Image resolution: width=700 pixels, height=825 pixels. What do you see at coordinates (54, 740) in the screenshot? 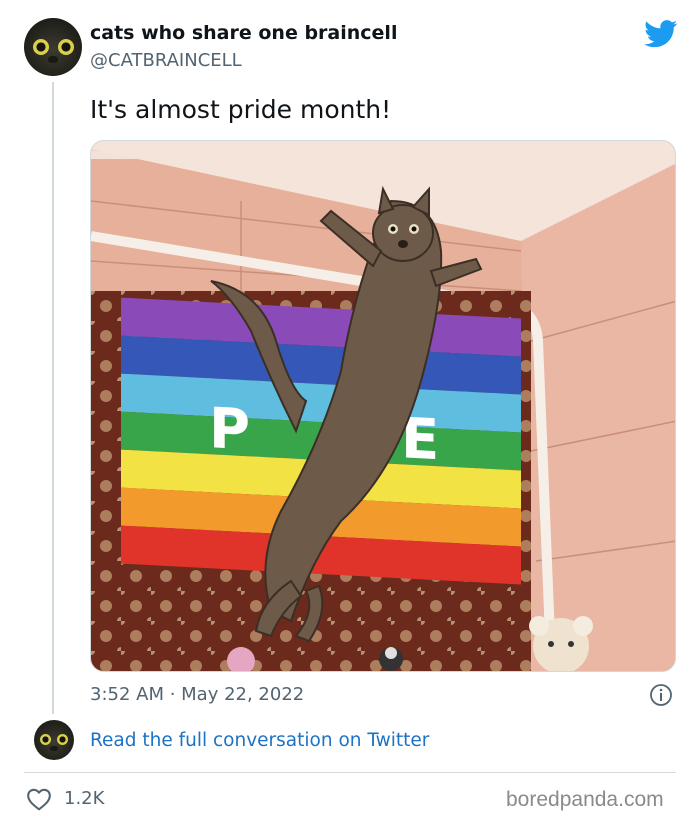
I see `reply-avatar` at bounding box center [54, 740].